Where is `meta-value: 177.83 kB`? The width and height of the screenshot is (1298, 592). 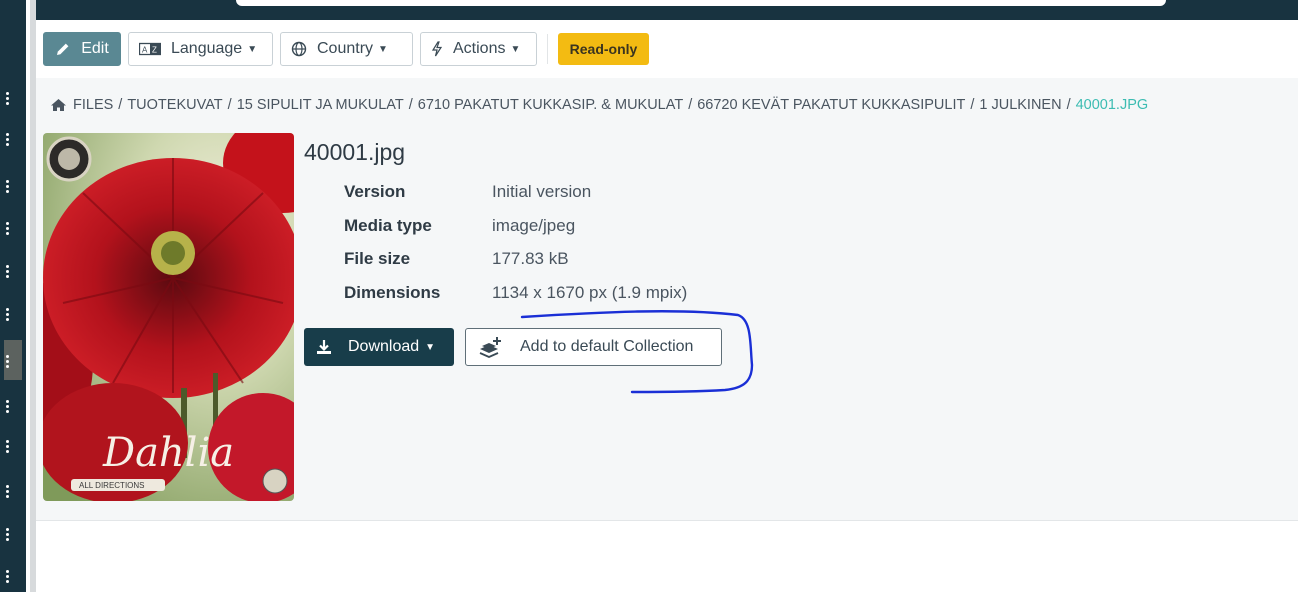 meta-value: 177.83 kB is located at coordinates (530, 258).